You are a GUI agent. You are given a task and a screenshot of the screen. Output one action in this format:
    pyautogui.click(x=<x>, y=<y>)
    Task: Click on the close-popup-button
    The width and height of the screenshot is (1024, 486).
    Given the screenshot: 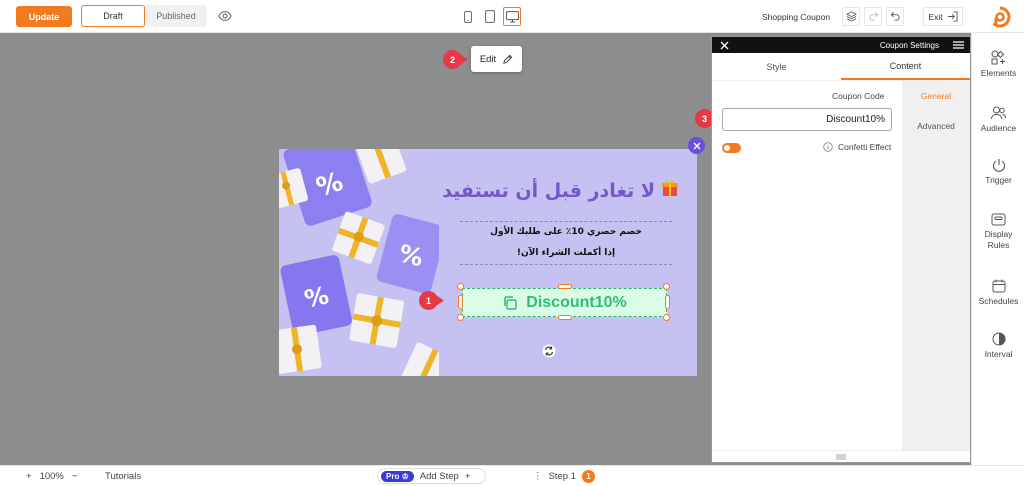 What is the action you would take?
    pyautogui.click(x=696, y=145)
    